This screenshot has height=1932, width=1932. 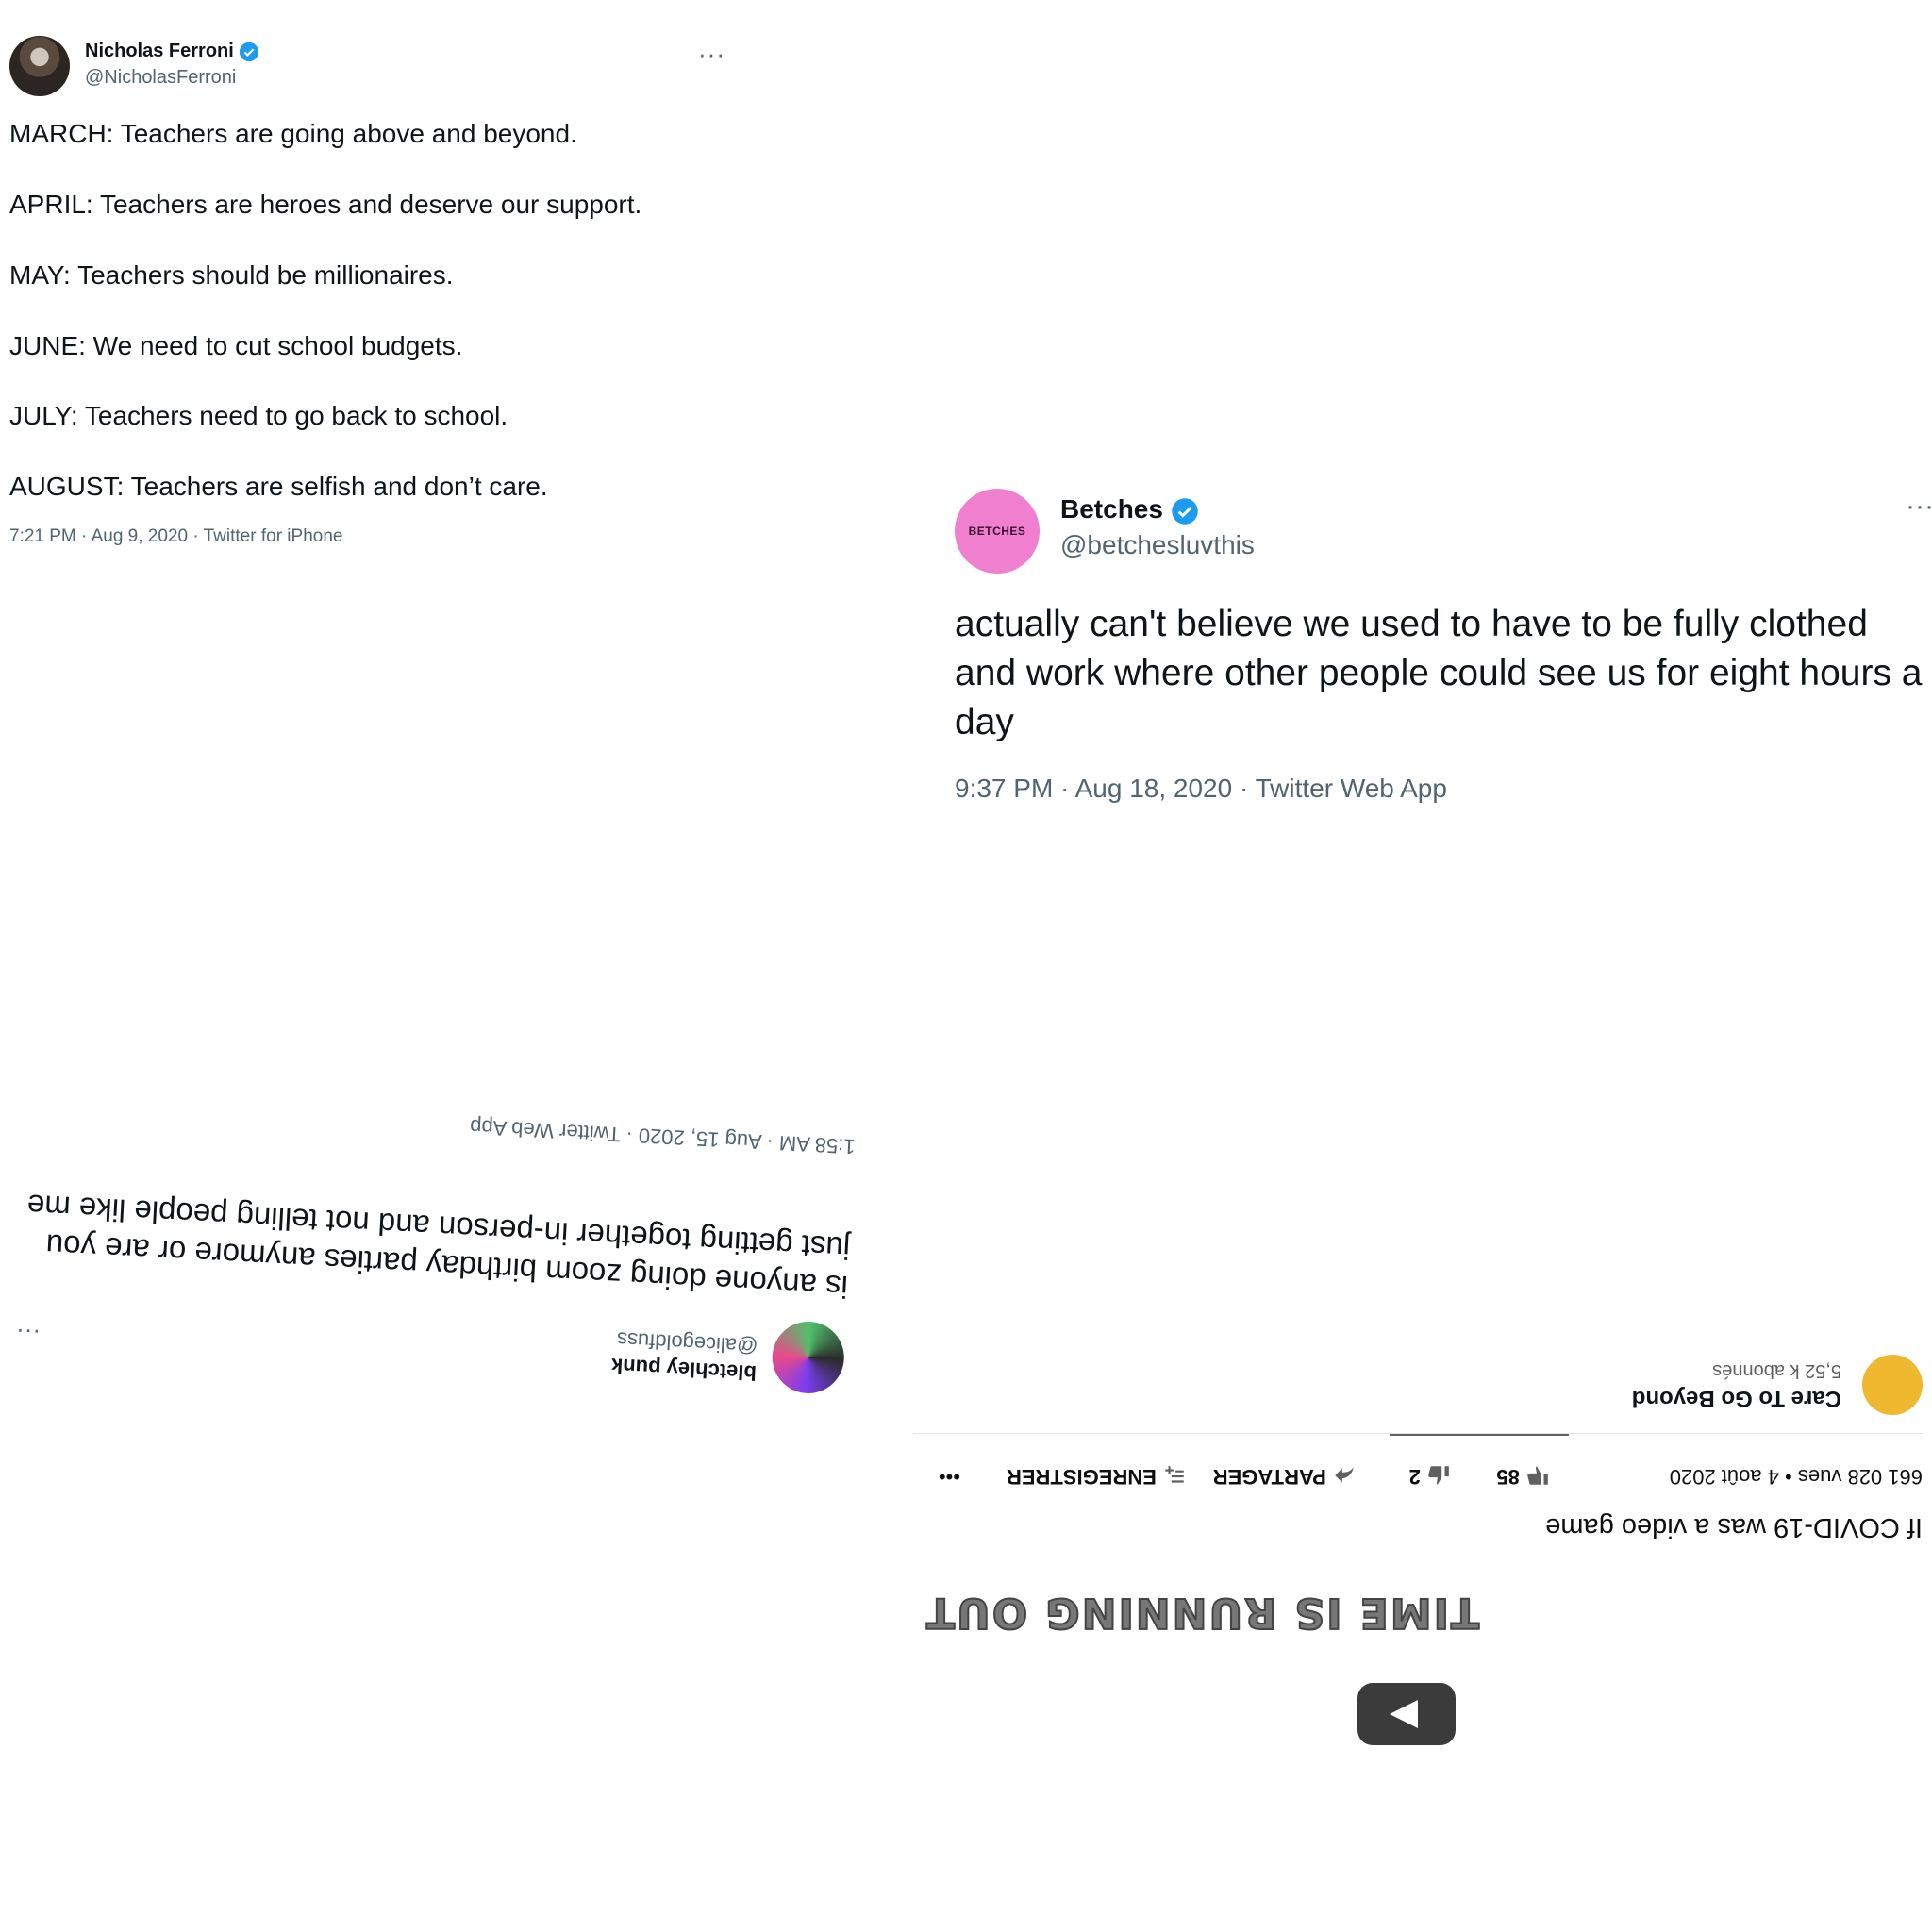 I want to click on tweet-timestamp: 9:37 PM · Aug 18, 2020 · Twitter Web App, so click(x=1201, y=789).